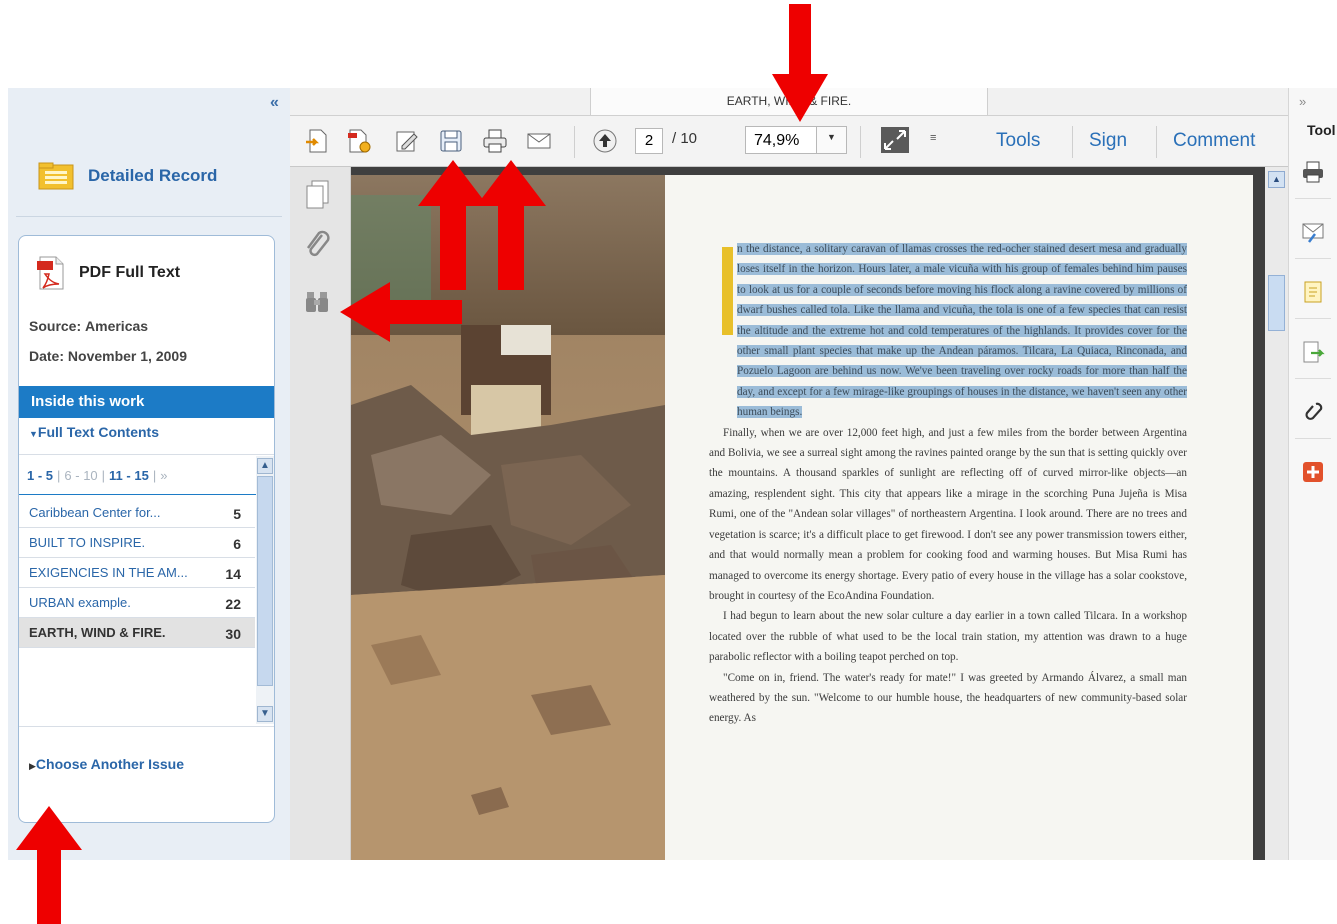 The height and width of the screenshot is (924, 1337). I want to click on fit-page-icon, so click(895, 140).